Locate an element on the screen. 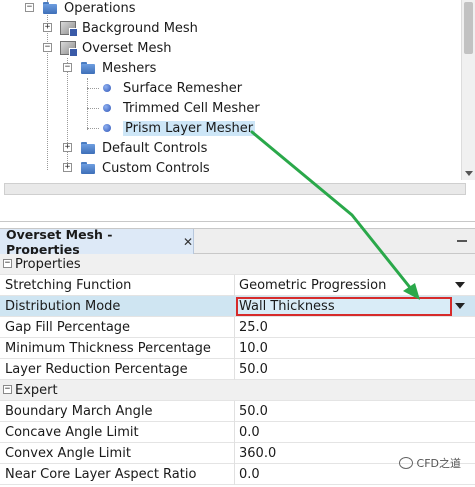 This screenshot has height=487, width=475. category-label: Properties is located at coordinates (48, 264).